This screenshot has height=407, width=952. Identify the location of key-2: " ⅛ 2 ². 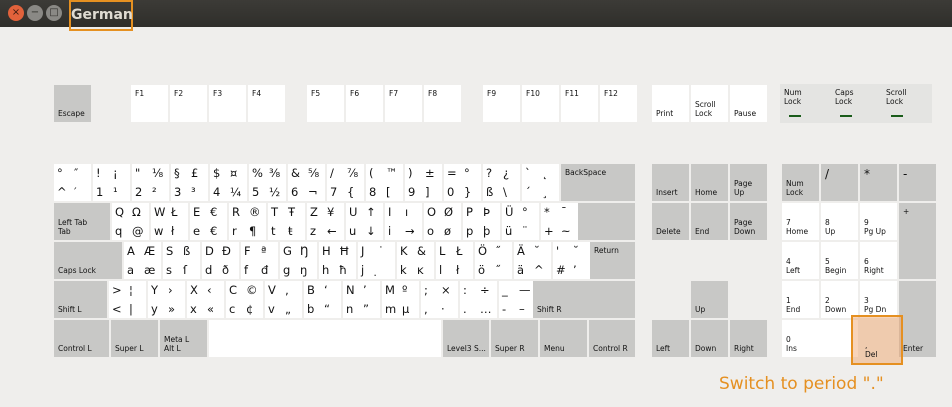
(150, 182).